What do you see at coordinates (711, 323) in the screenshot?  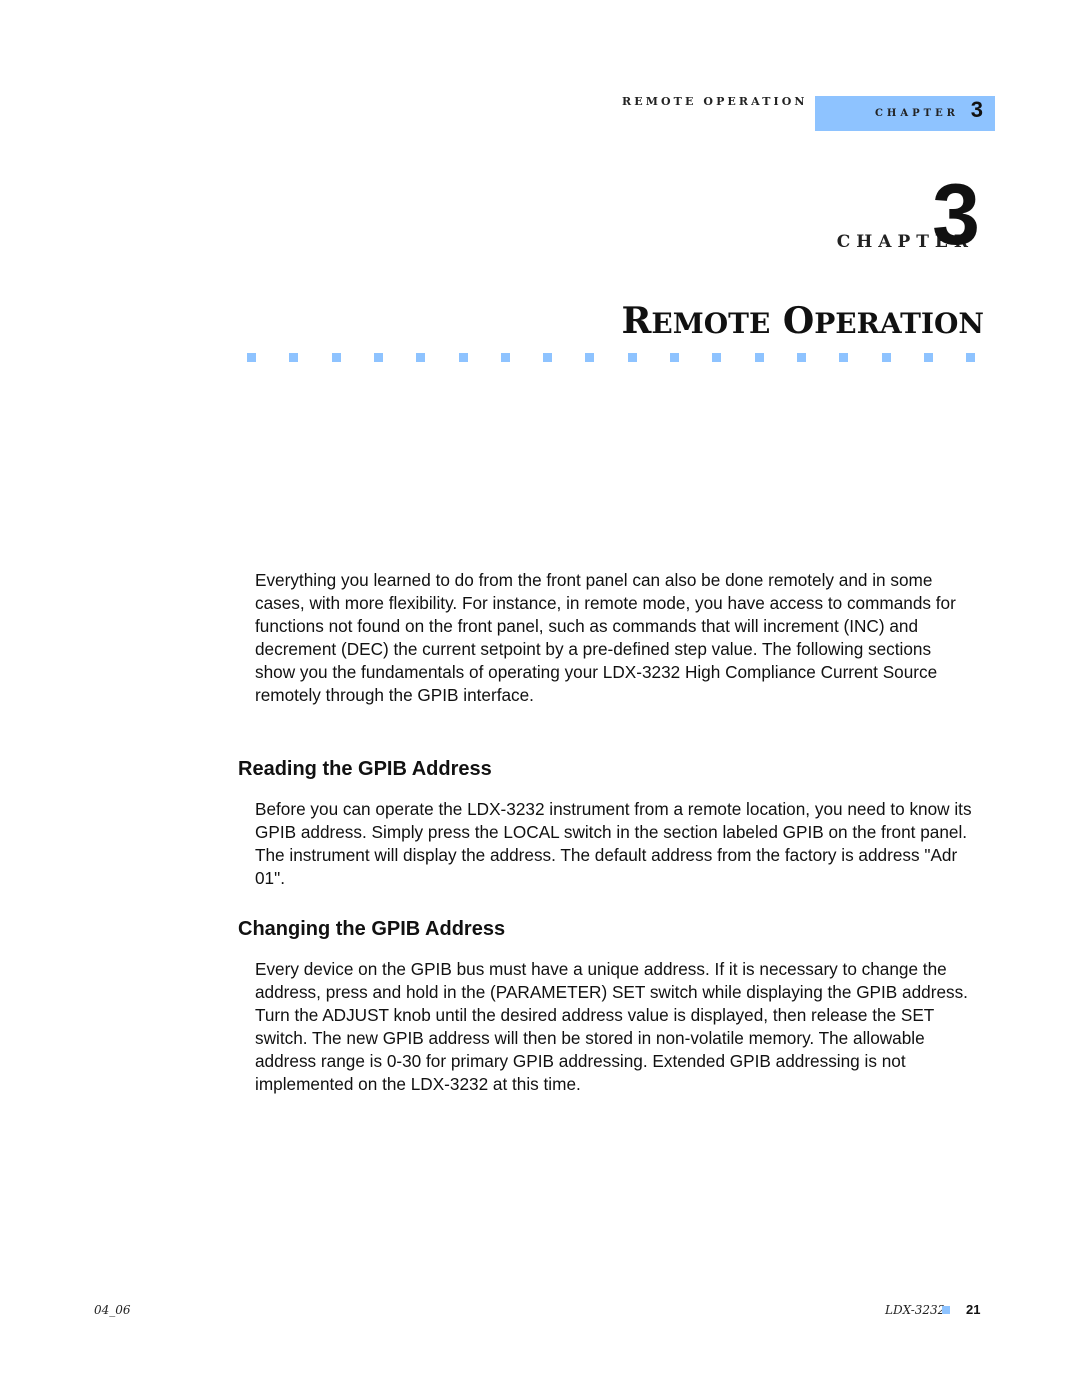 I see `title-rest-1: EMOTE` at bounding box center [711, 323].